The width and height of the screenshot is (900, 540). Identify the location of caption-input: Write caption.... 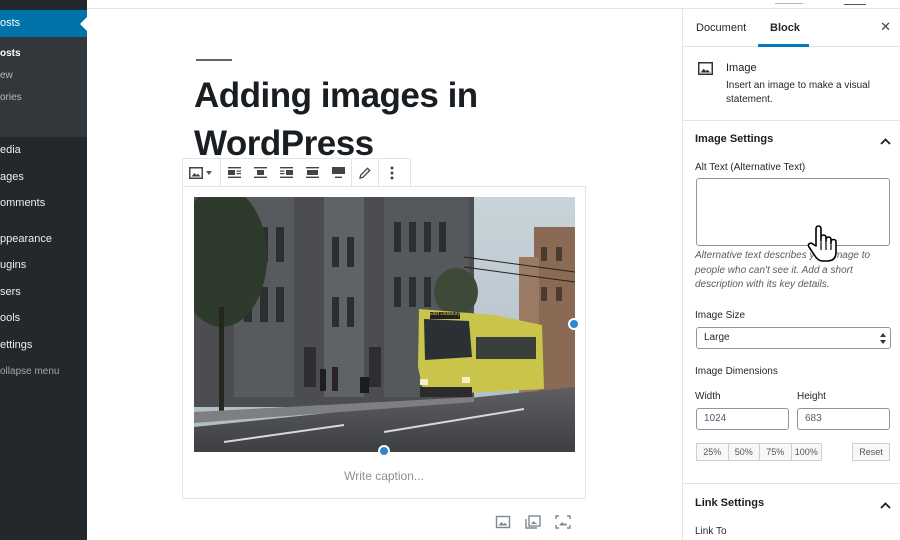
(384, 476).